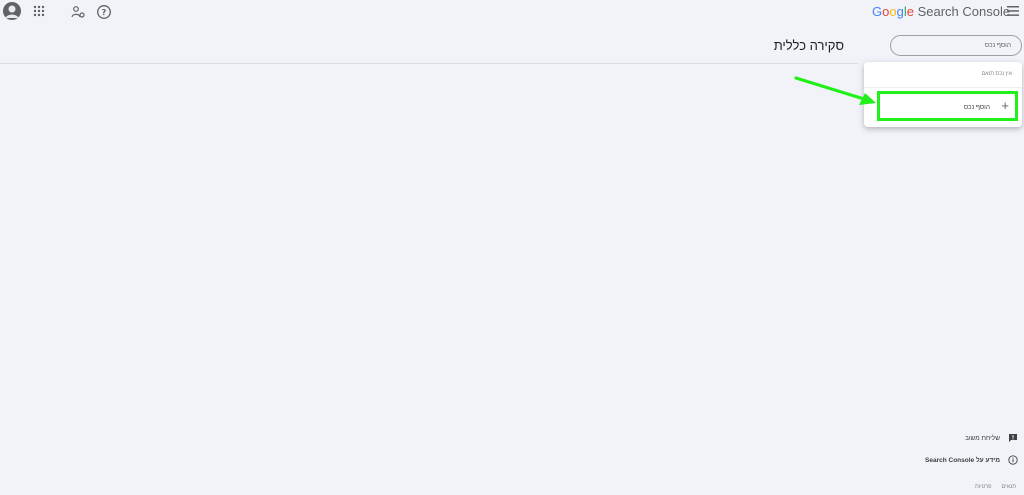 This screenshot has height=495, width=1024. Describe the element at coordinates (983, 487) in the screenshot. I see `privacy-link: פרטיות` at that location.